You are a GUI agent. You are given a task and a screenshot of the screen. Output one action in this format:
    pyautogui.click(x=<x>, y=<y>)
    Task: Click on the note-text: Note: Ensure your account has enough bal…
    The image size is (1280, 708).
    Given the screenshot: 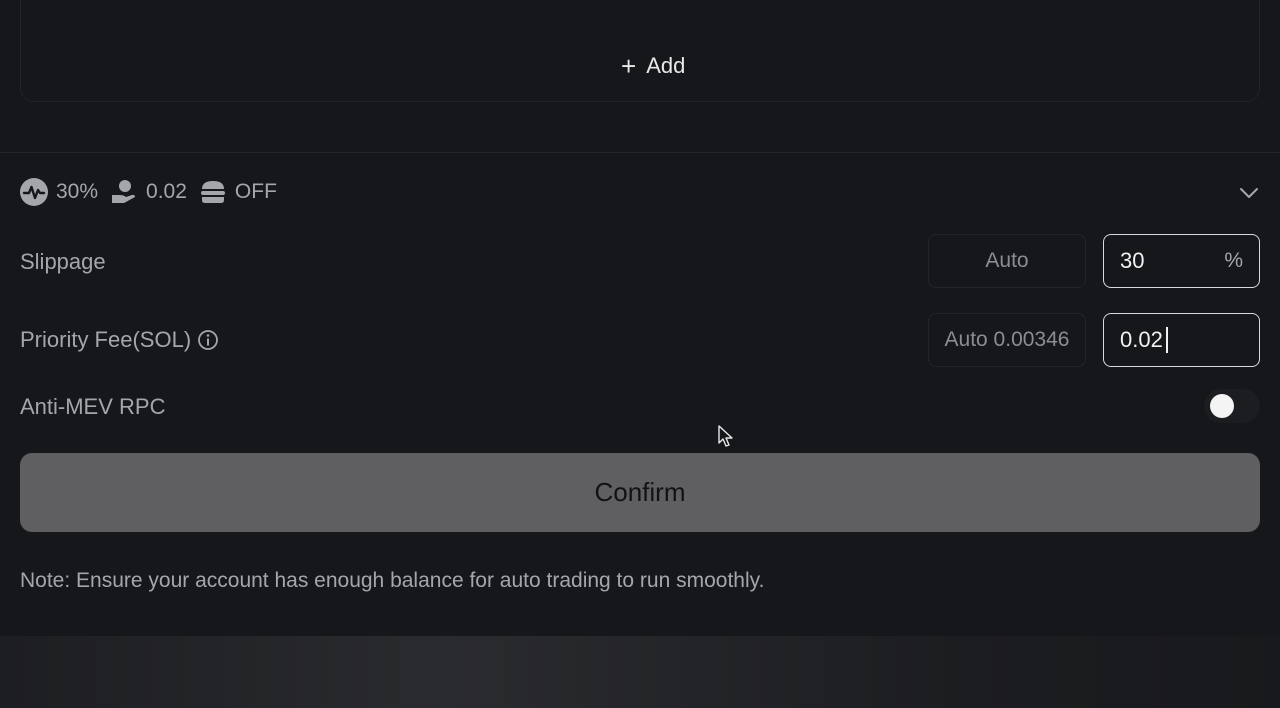 What is the action you would take?
    pyautogui.click(x=392, y=580)
    